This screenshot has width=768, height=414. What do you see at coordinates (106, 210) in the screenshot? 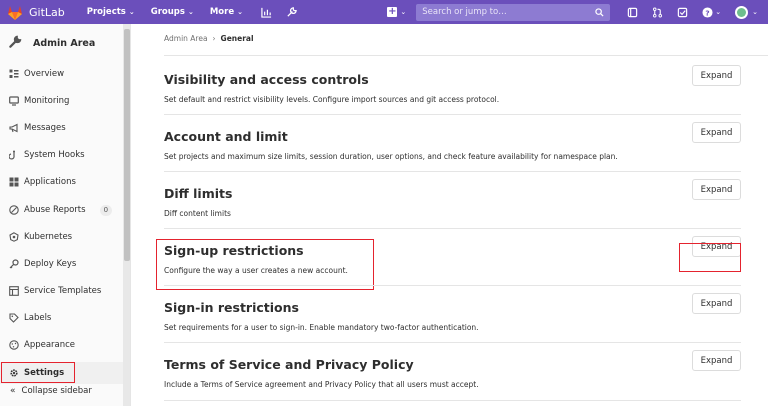
I see `count-badge: 0` at bounding box center [106, 210].